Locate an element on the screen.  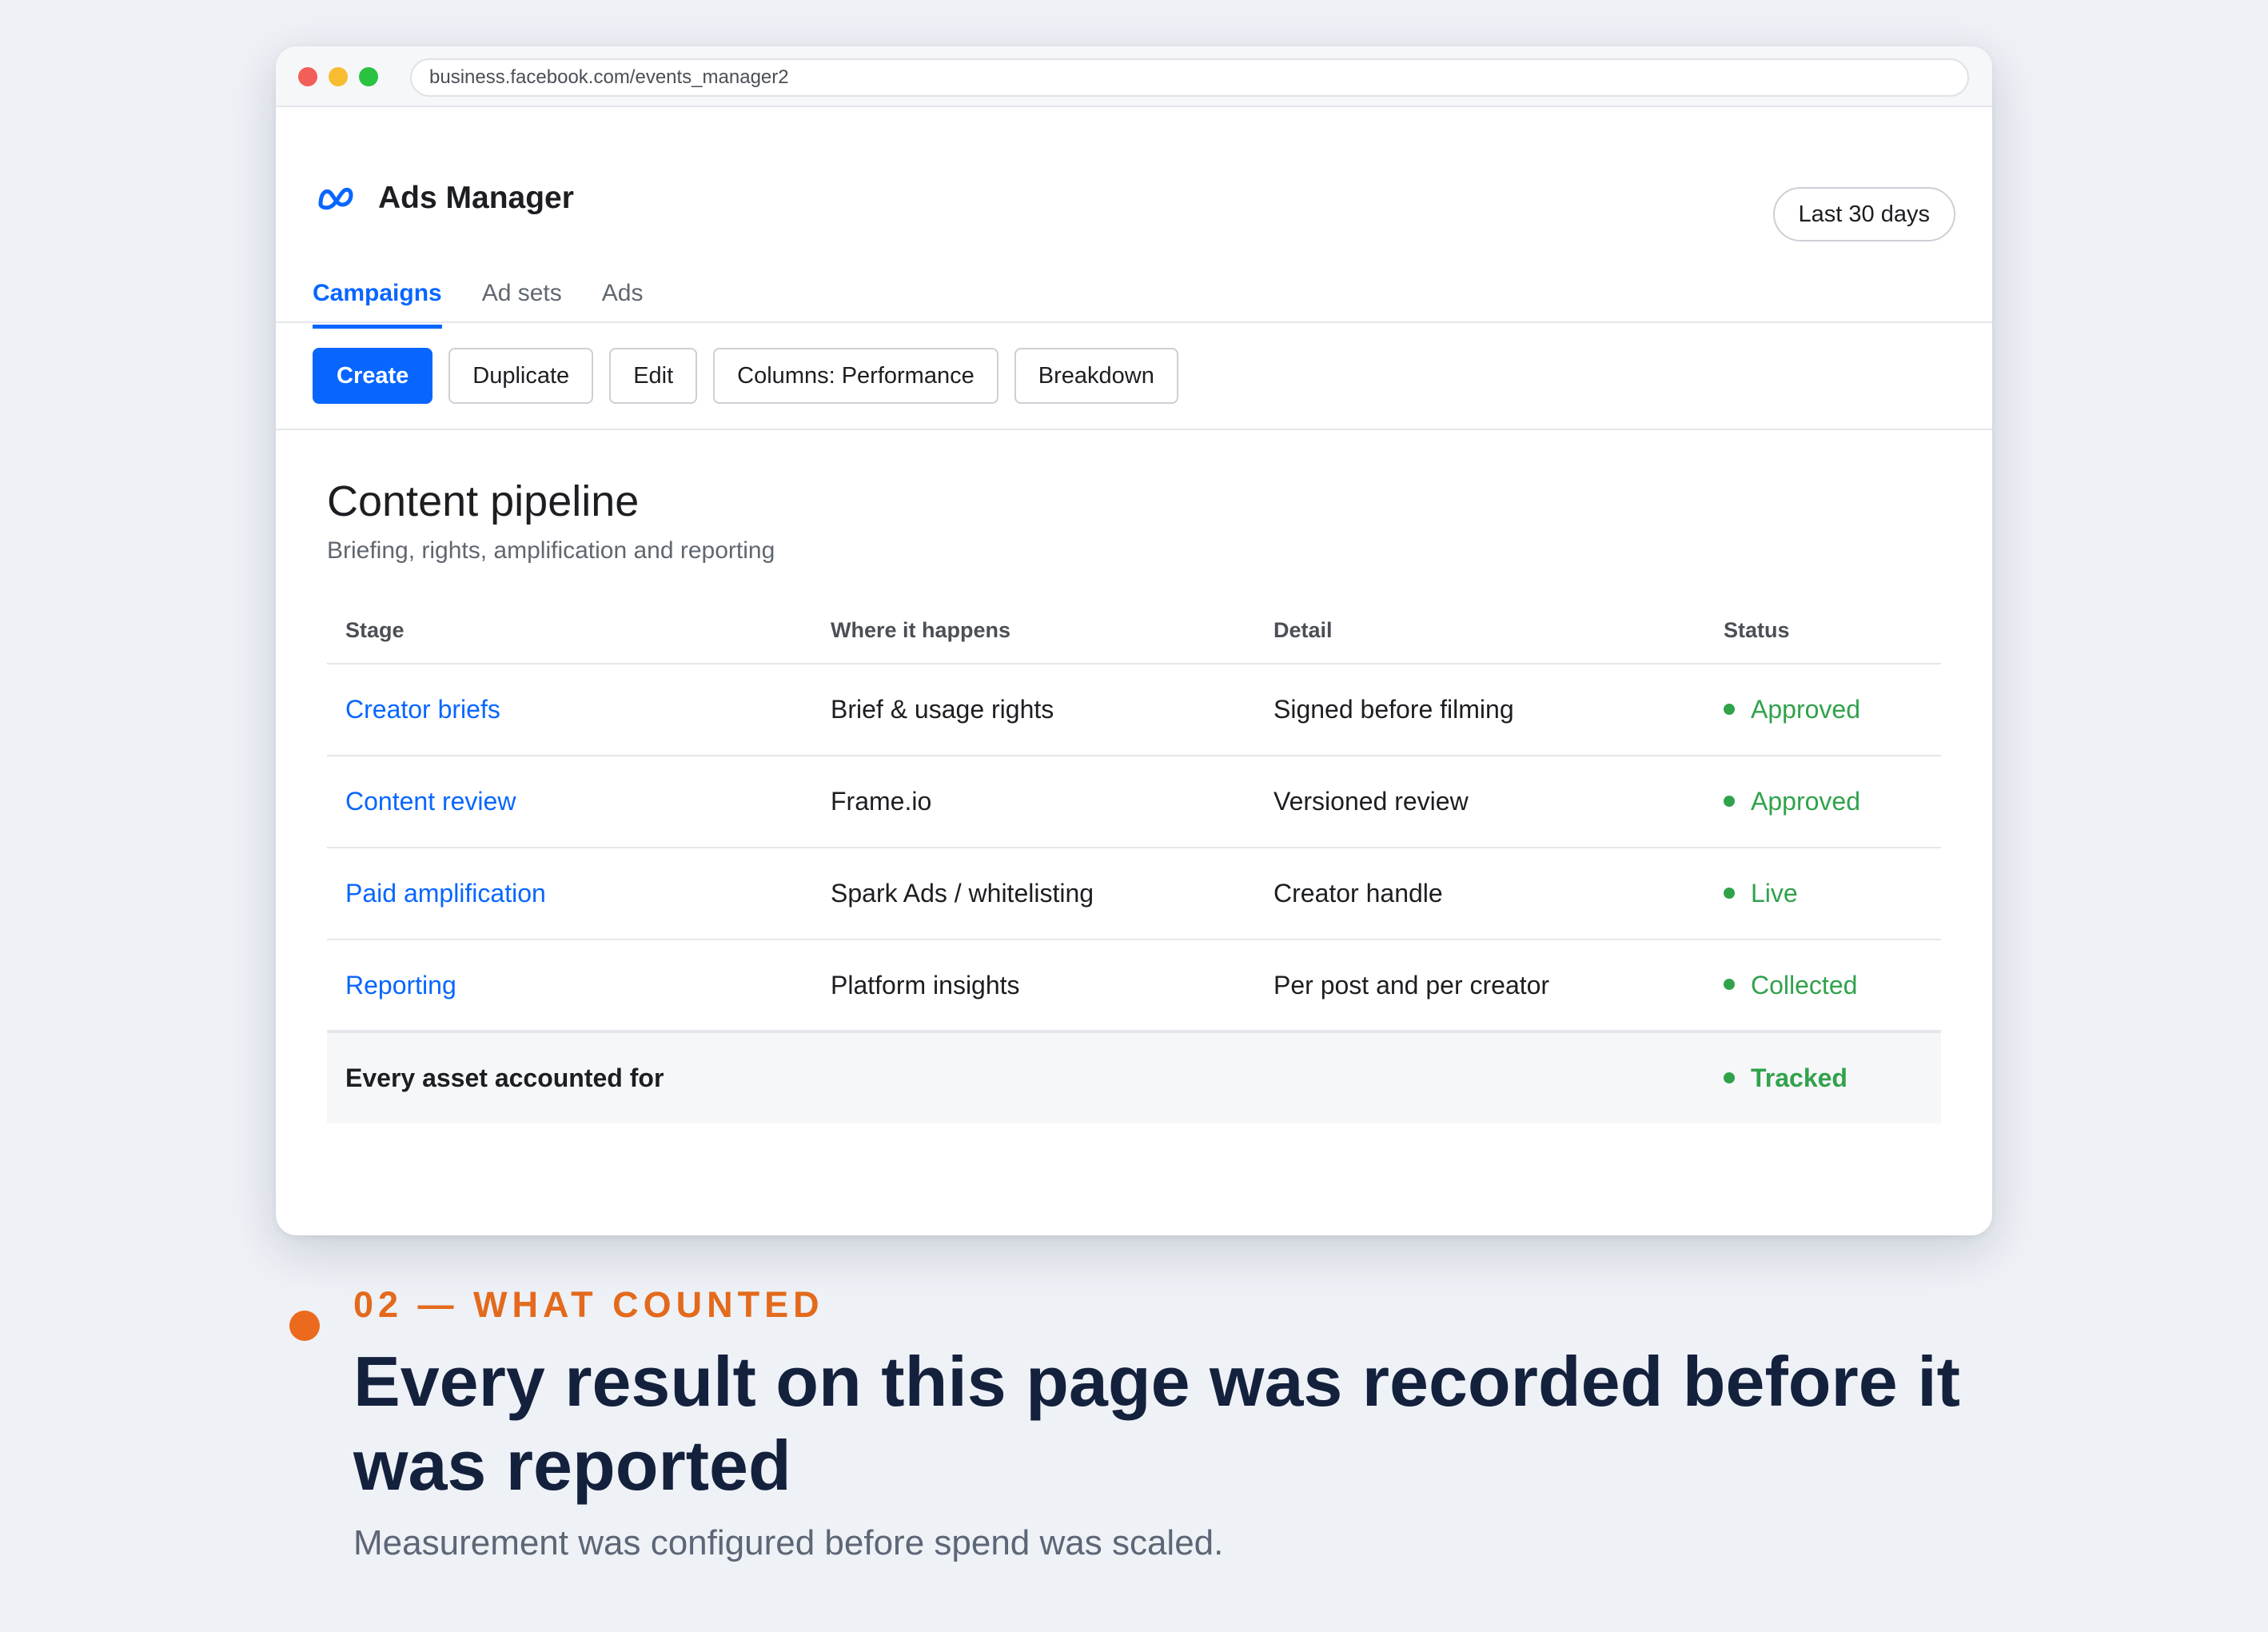
browser-chrome: business.facebook.com/events_manager2 is located at coordinates (1134, 77).